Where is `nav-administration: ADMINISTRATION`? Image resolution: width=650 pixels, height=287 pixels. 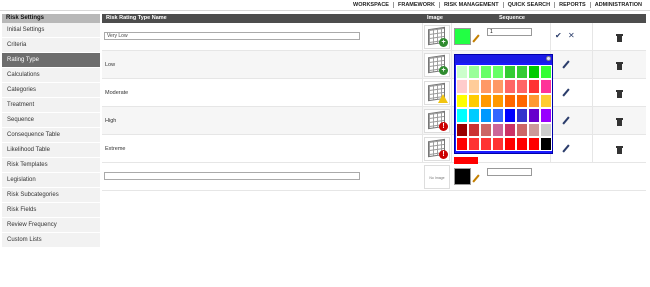
nav-administration: ADMINISTRATION is located at coordinates (617, 5).